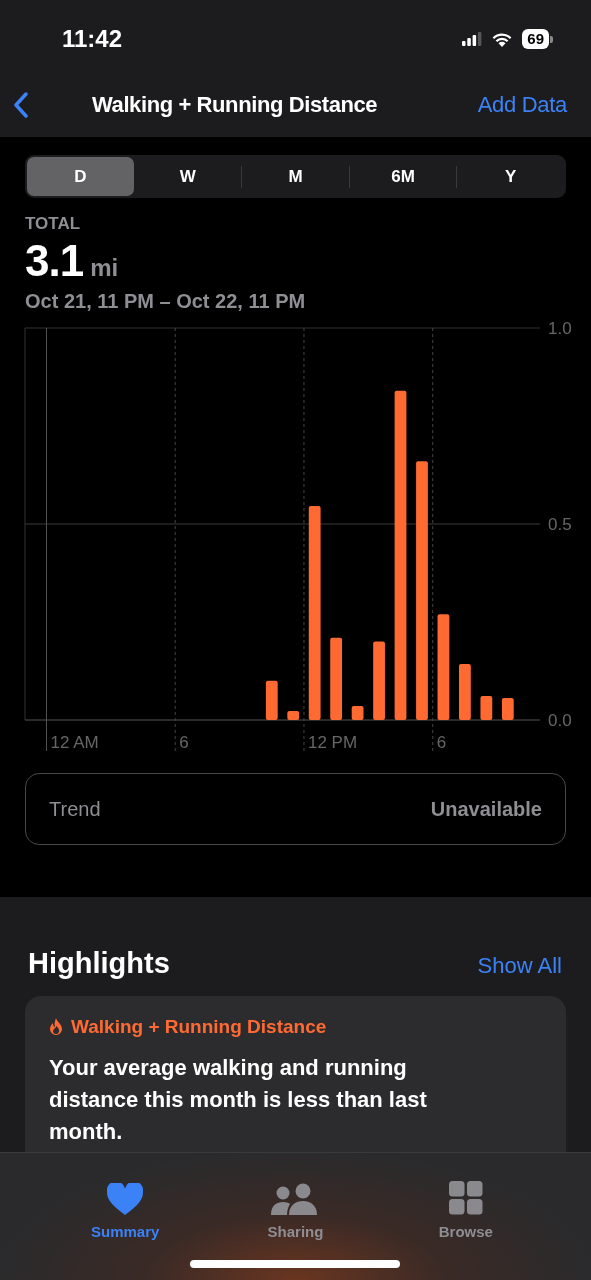 This screenshot has height=1280, width=591. Describe the element at coordinates (403, 176) in the screenshot. I see `range-tab: 6M` at that location.